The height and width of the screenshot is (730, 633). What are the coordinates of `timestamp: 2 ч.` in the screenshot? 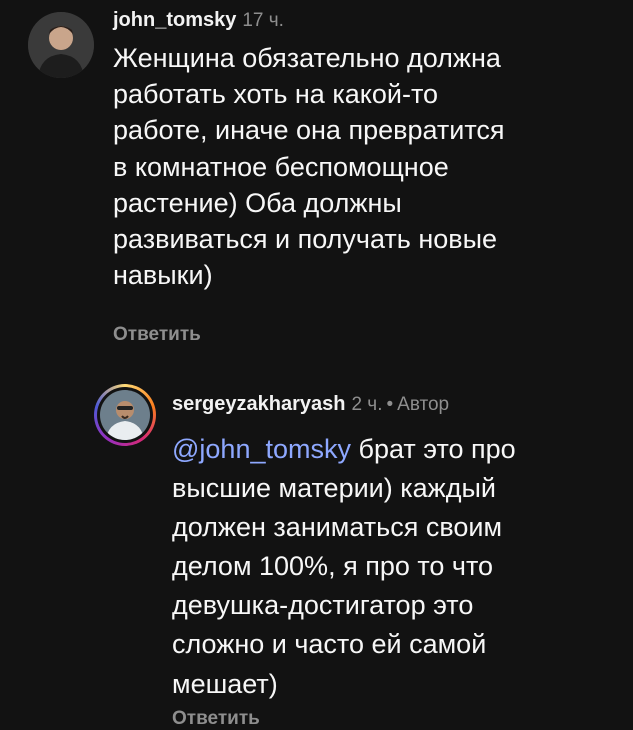 It's located at (367, 404).